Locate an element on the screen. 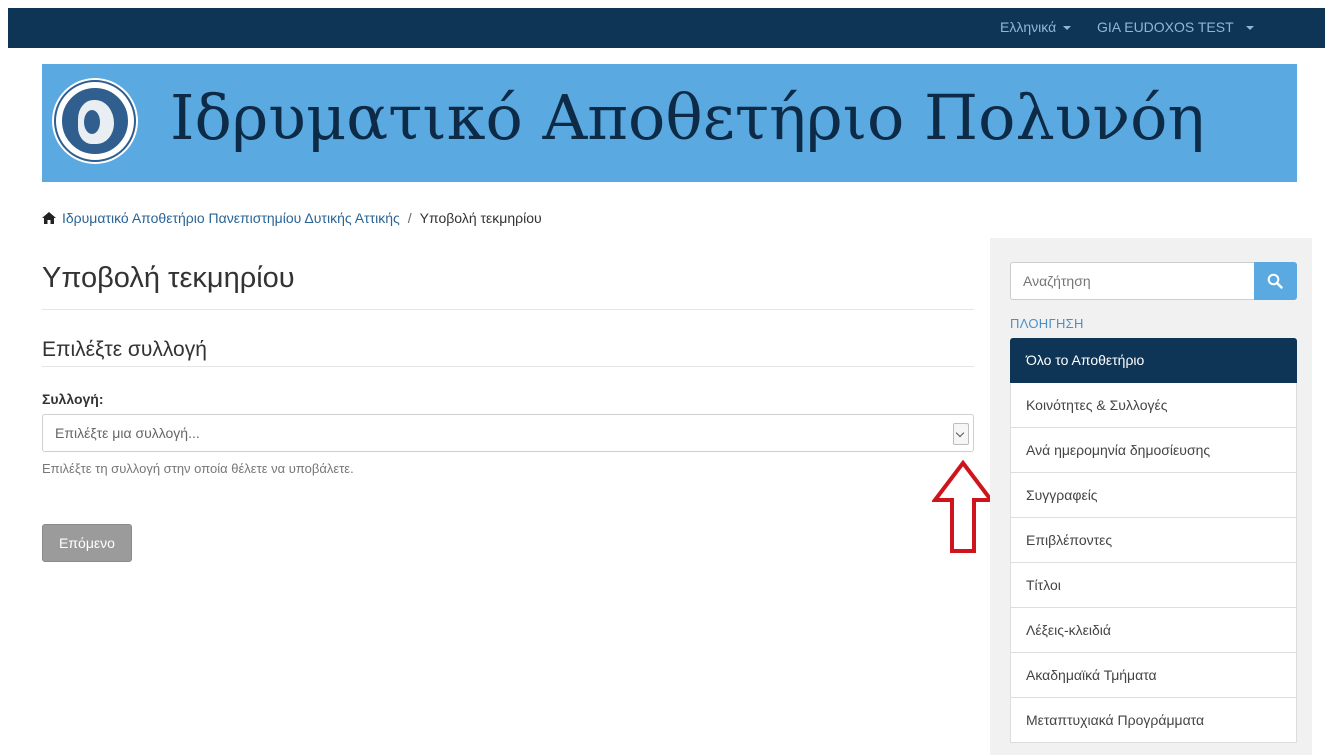  section-title: Επιλέξτε συλλογή is located at coordinates (124, 349).